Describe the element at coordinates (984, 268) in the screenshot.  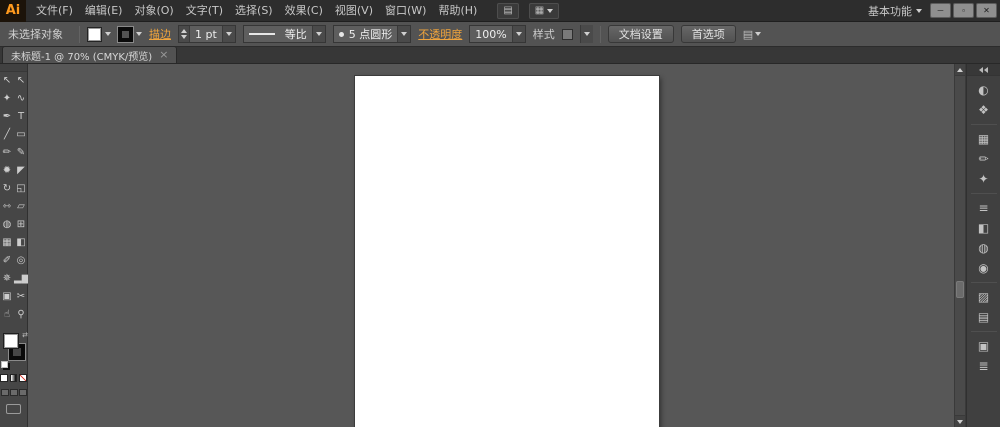
I see `appearance-panel-icon: ◉` at that location.